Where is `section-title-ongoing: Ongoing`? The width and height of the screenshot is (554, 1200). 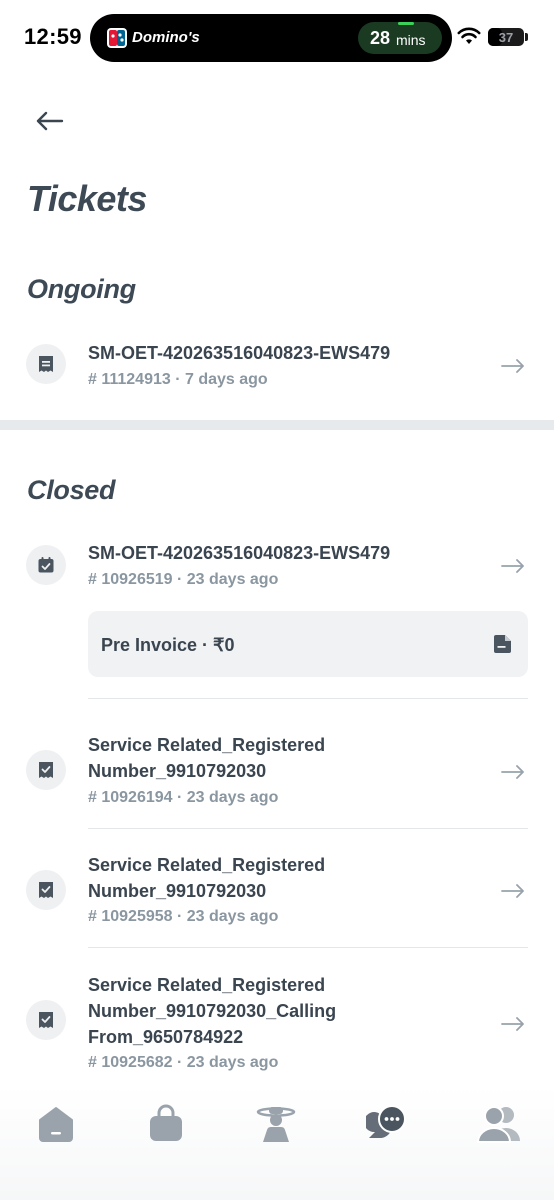
section-title-ongoing: Ongoing is located at coordinates (81, 289).